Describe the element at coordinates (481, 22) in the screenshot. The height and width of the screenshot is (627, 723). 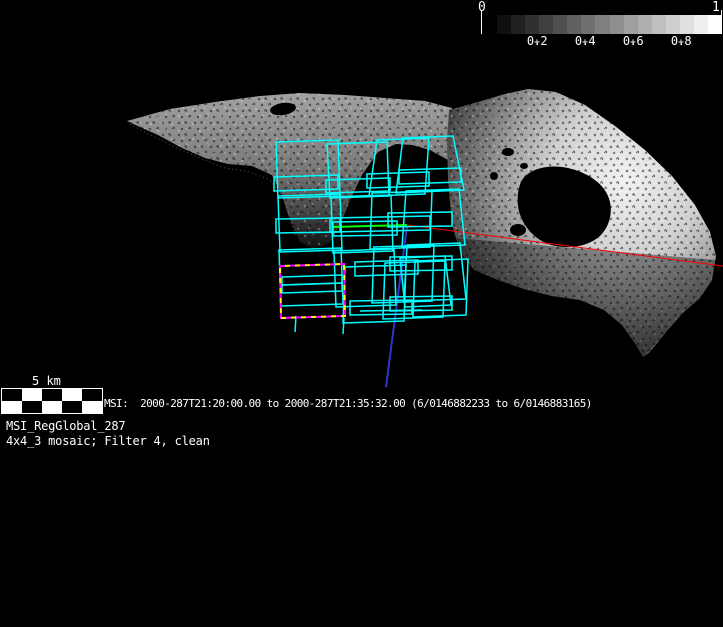
I see `colorbar-min-marker` at that location.